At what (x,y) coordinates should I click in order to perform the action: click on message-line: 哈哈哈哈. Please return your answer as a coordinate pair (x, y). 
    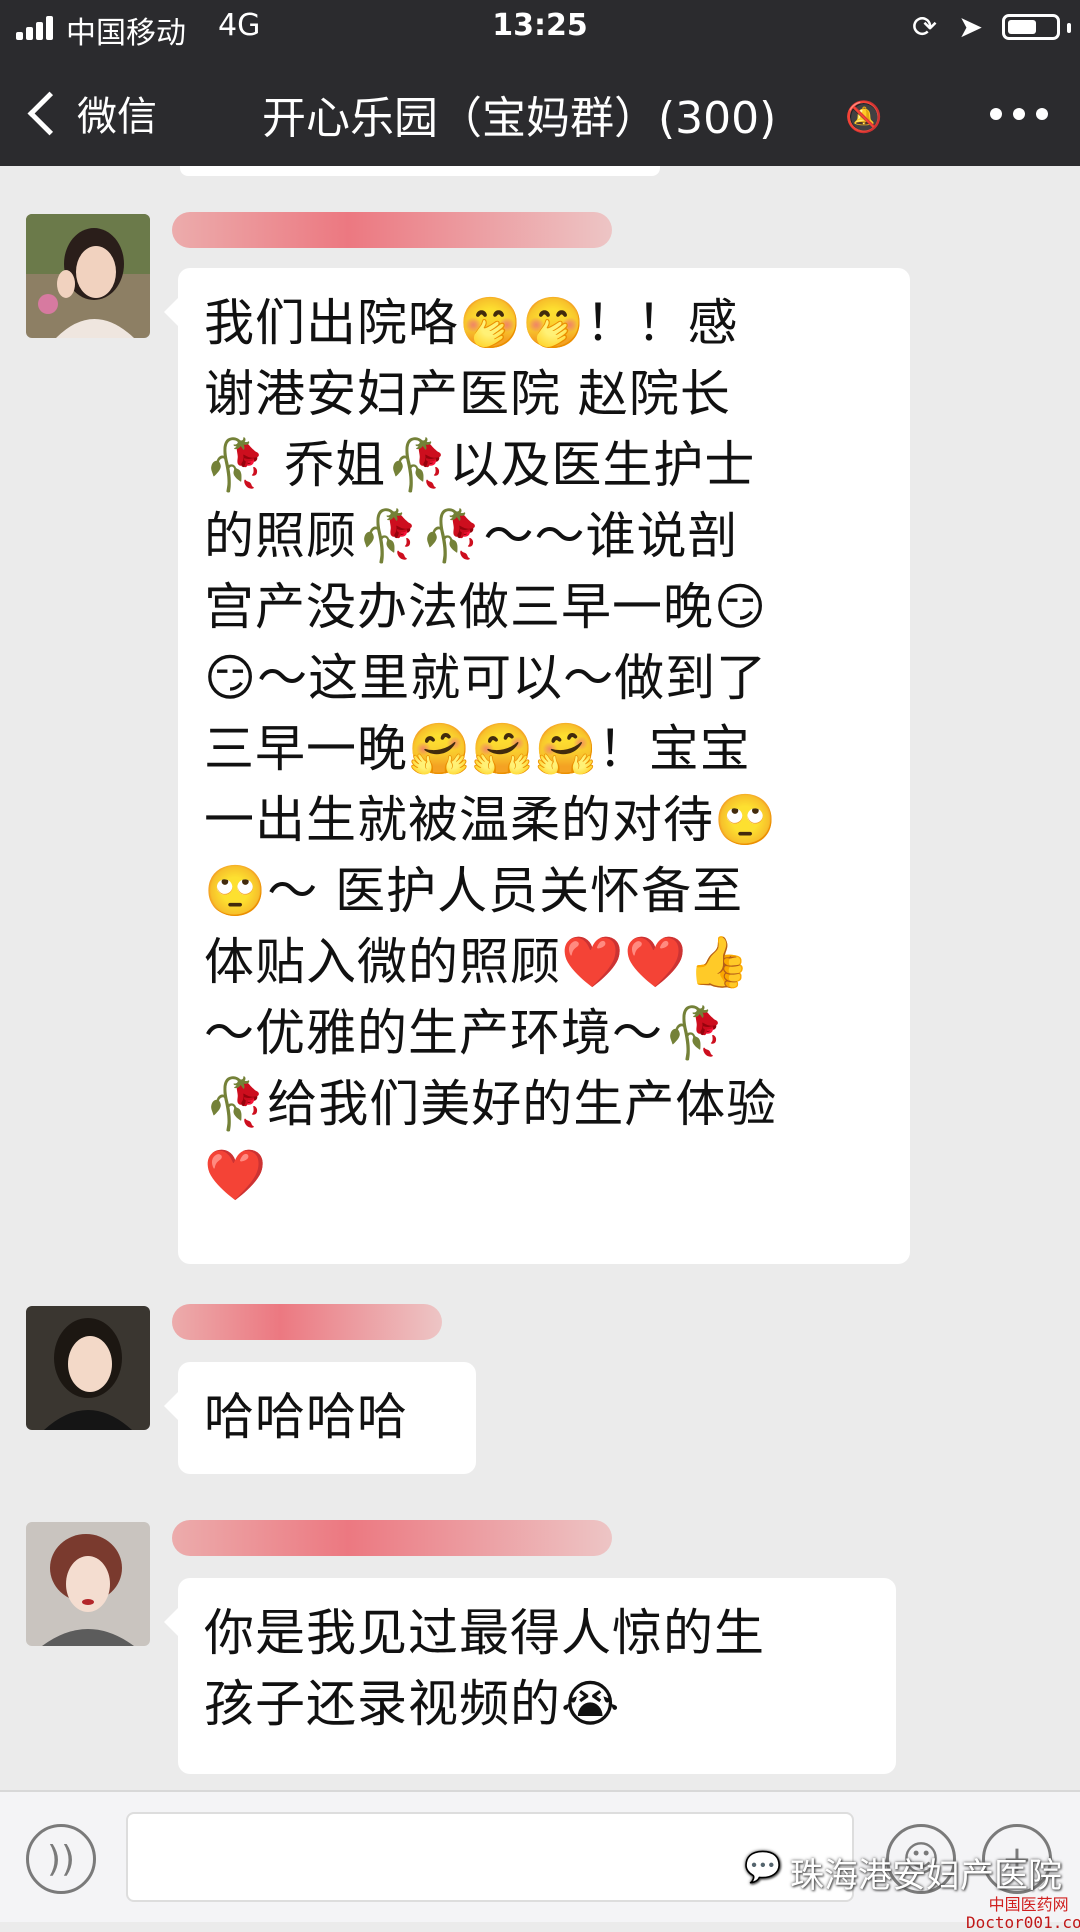
    Looking at the image, I should click on (306, 1417).